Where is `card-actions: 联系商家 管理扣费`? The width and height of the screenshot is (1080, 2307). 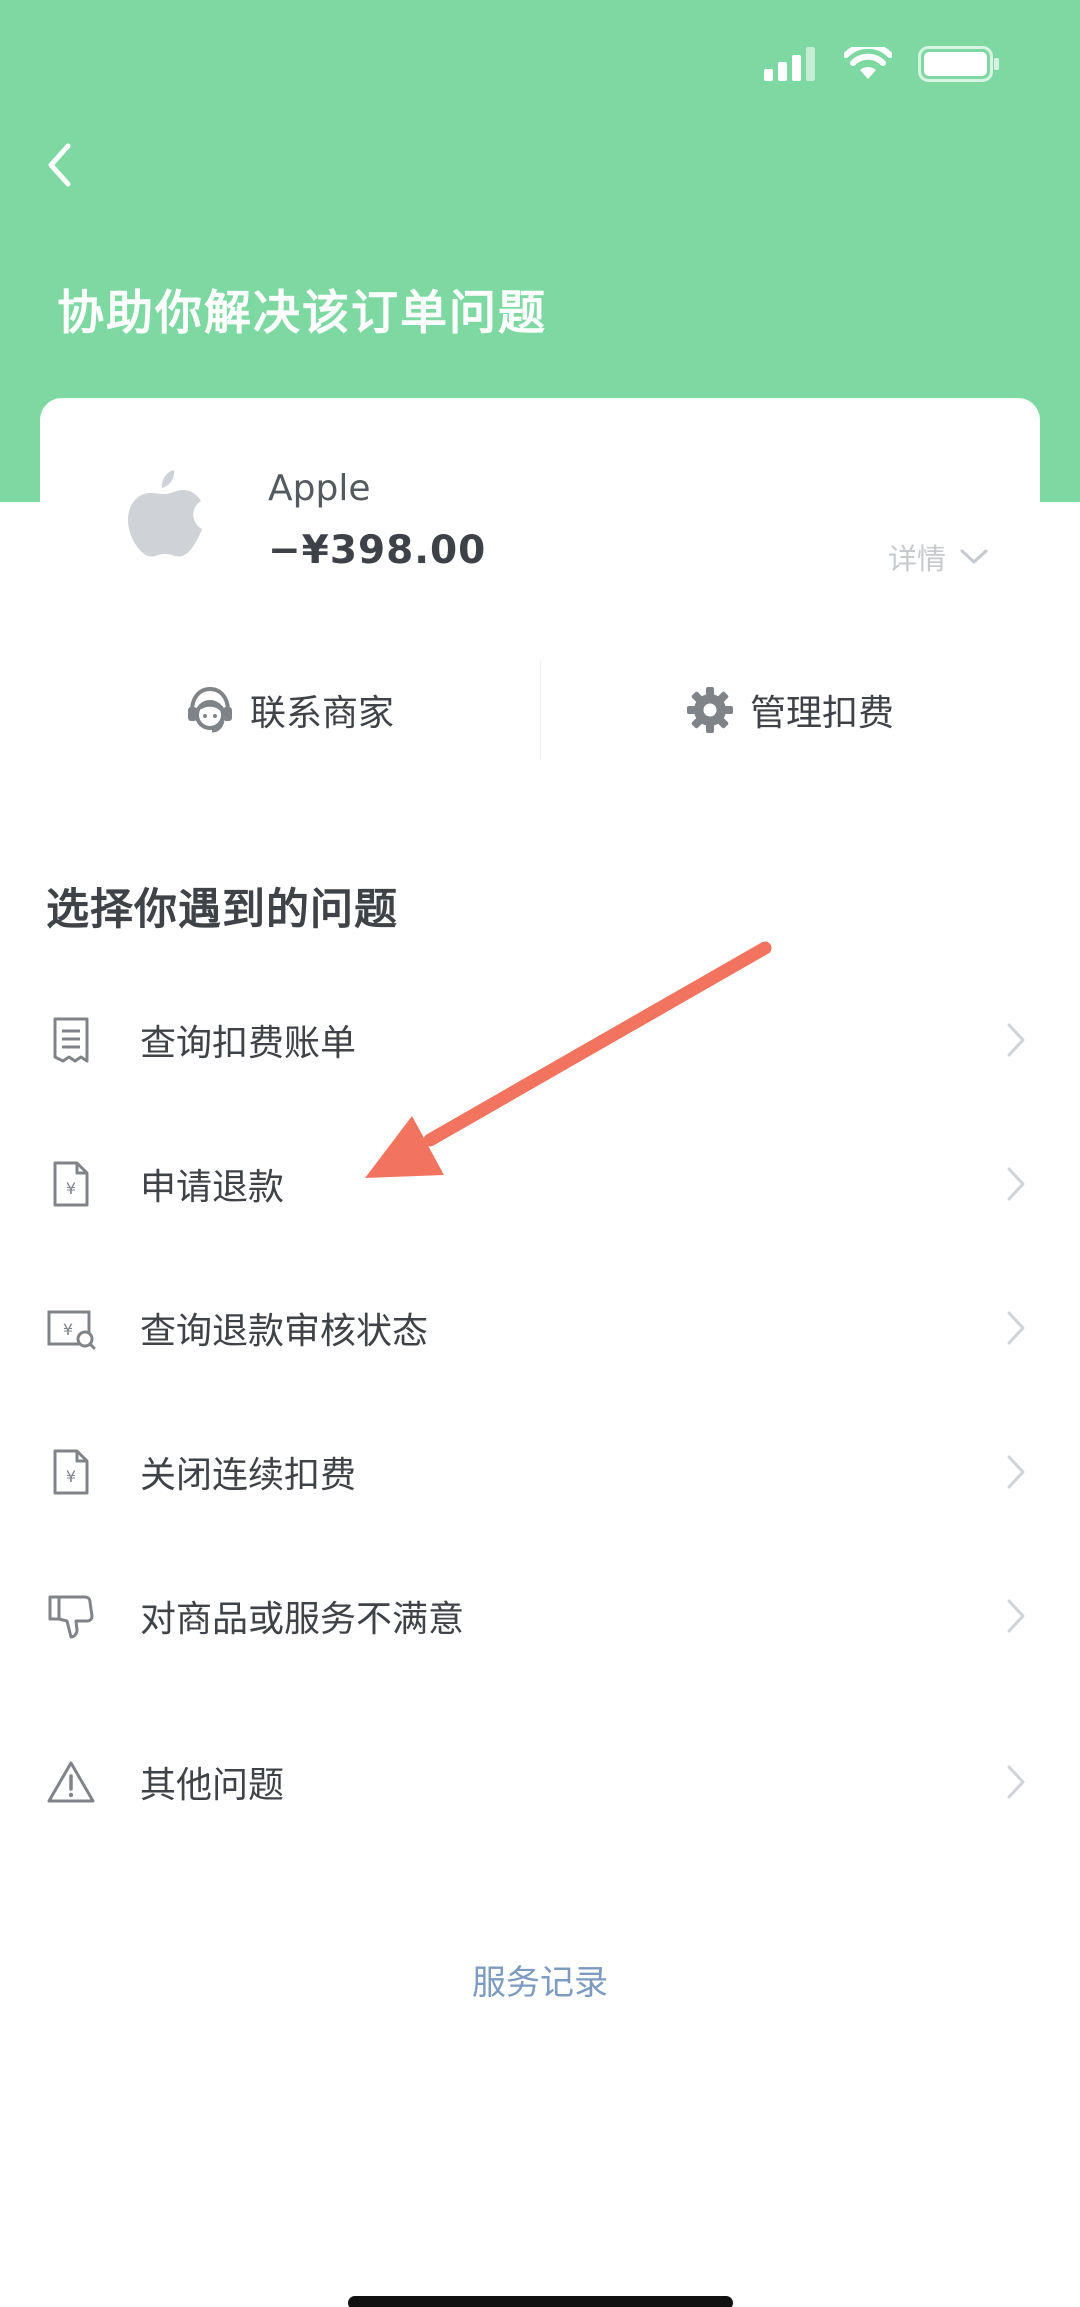 card-actions: 联系商家 管理扣费 is located at coordinates (540, 710).